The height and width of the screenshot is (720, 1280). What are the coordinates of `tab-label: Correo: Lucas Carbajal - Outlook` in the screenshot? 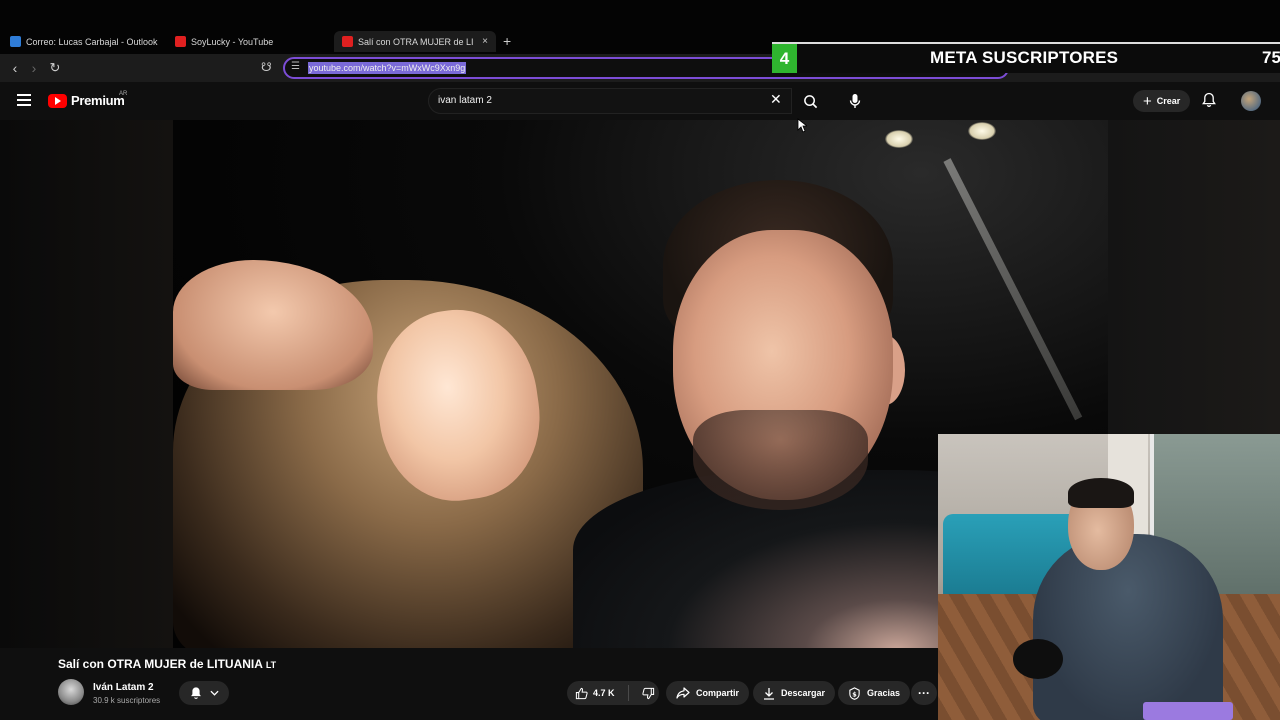 It's located at (92, 41).